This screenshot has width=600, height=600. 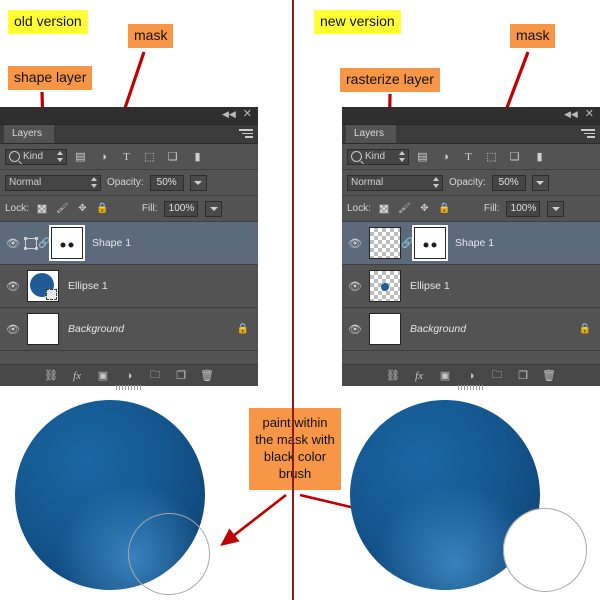 What do you see at coordinates (88, 286) in the screenshot?
I see `layer-name: Ellipse 1` at bounding box center [88, 286].